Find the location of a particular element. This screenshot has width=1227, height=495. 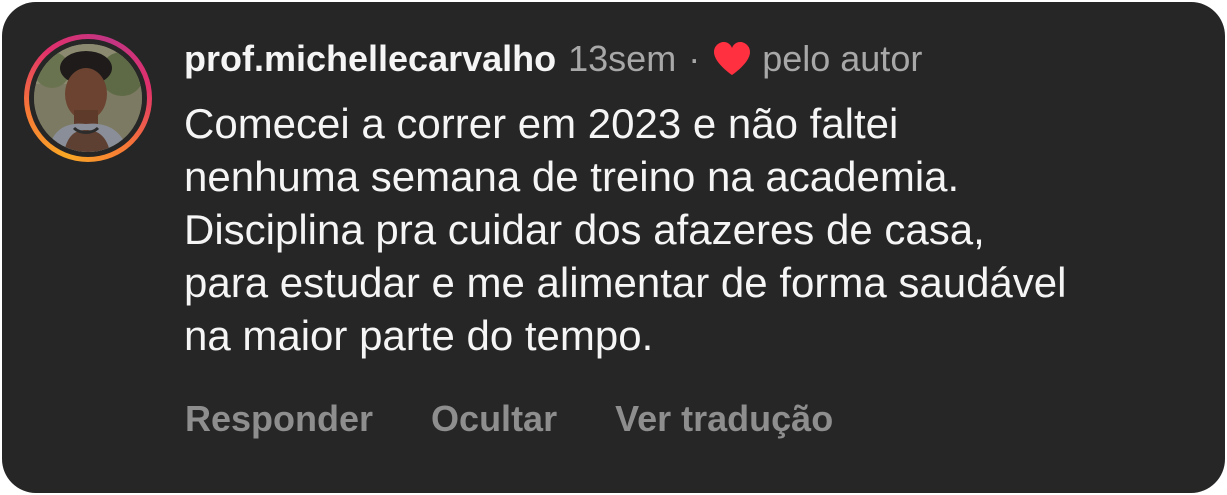

hide-button: Ocultar is located at coordinates (494, 419).